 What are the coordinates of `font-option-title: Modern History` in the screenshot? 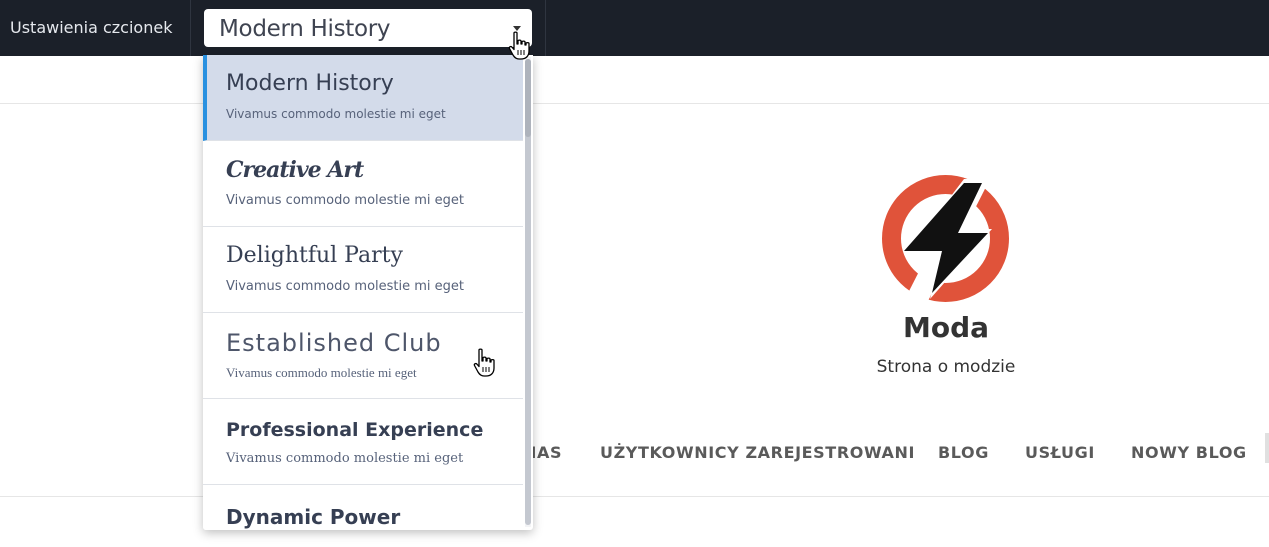 It's located at (310, 83).